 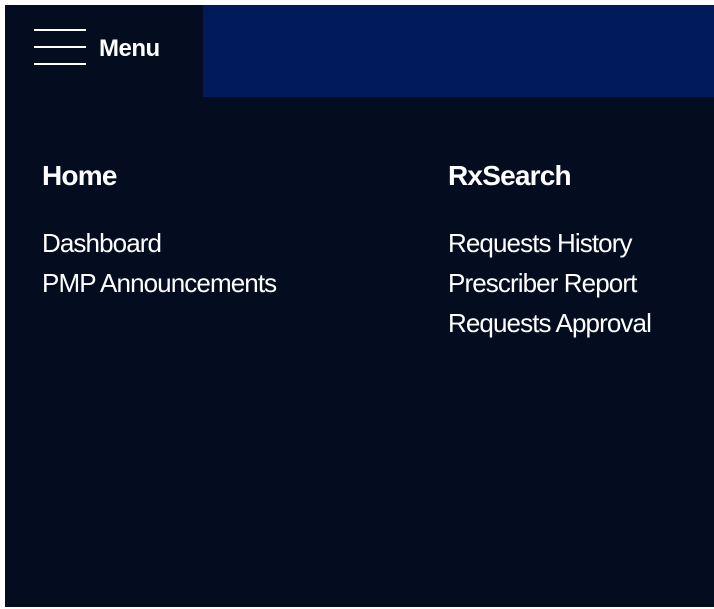 I want to click on nav-link-requests-approval: Requests Approval, so click(x=550, y=323).